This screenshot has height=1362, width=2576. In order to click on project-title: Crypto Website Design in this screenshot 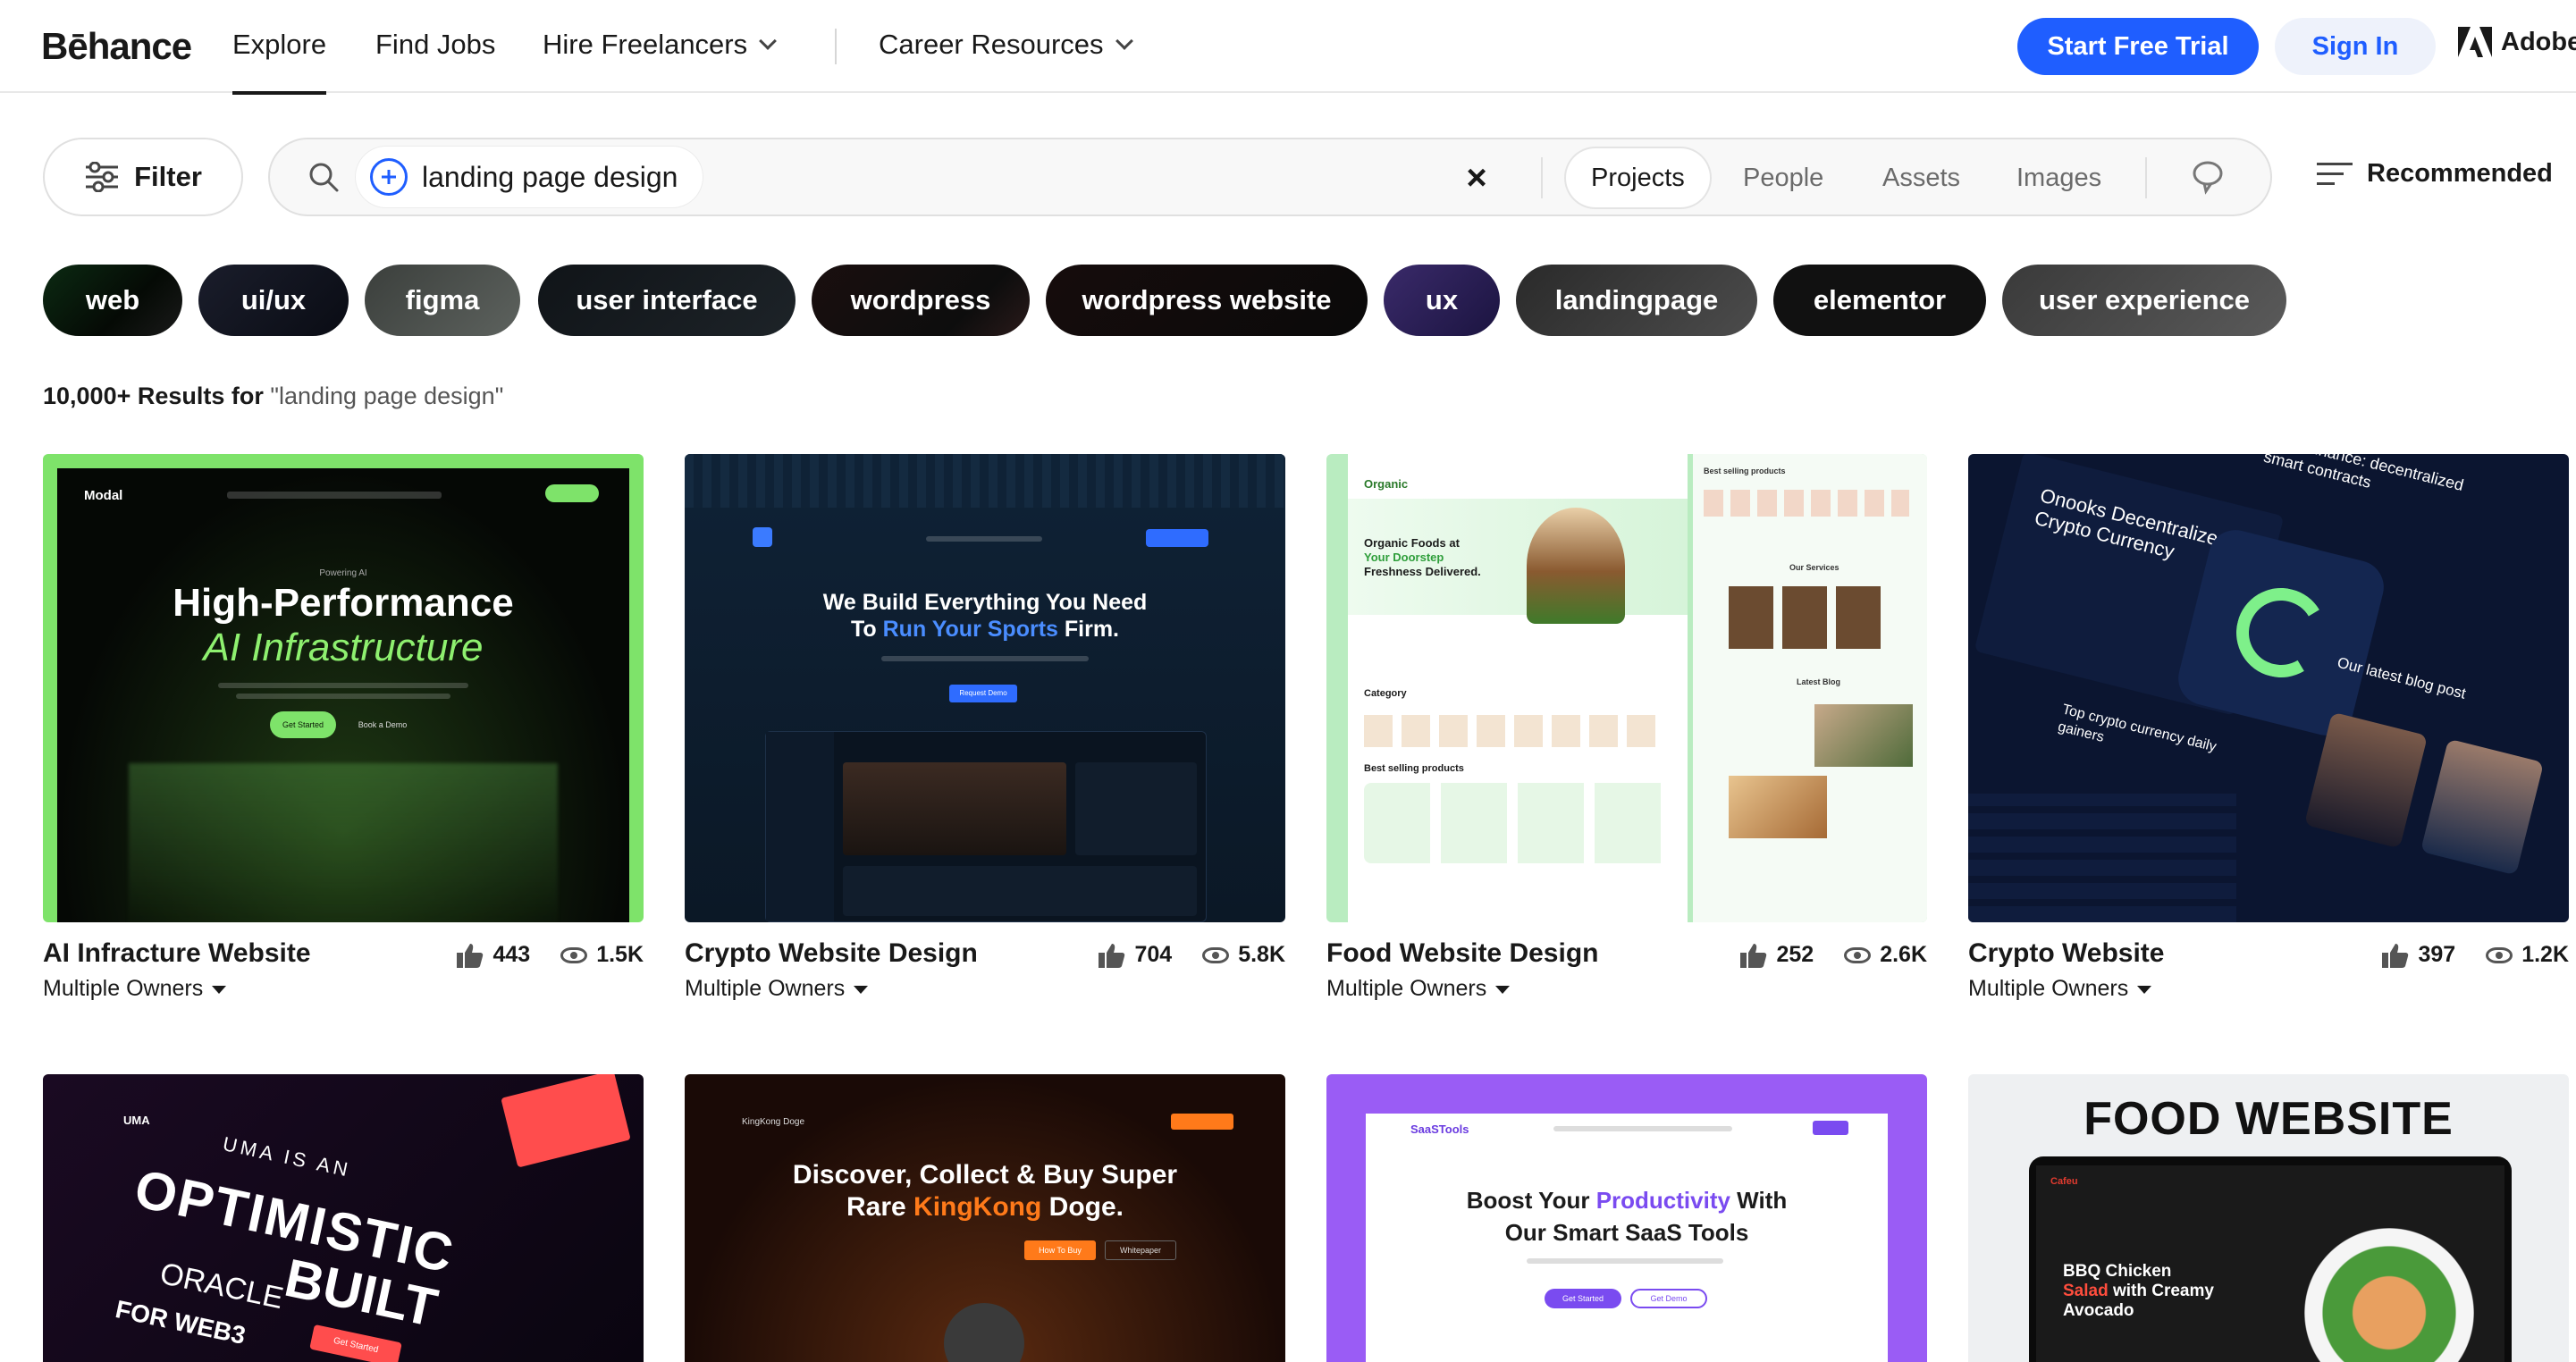, I will do `click(832, 953)`.